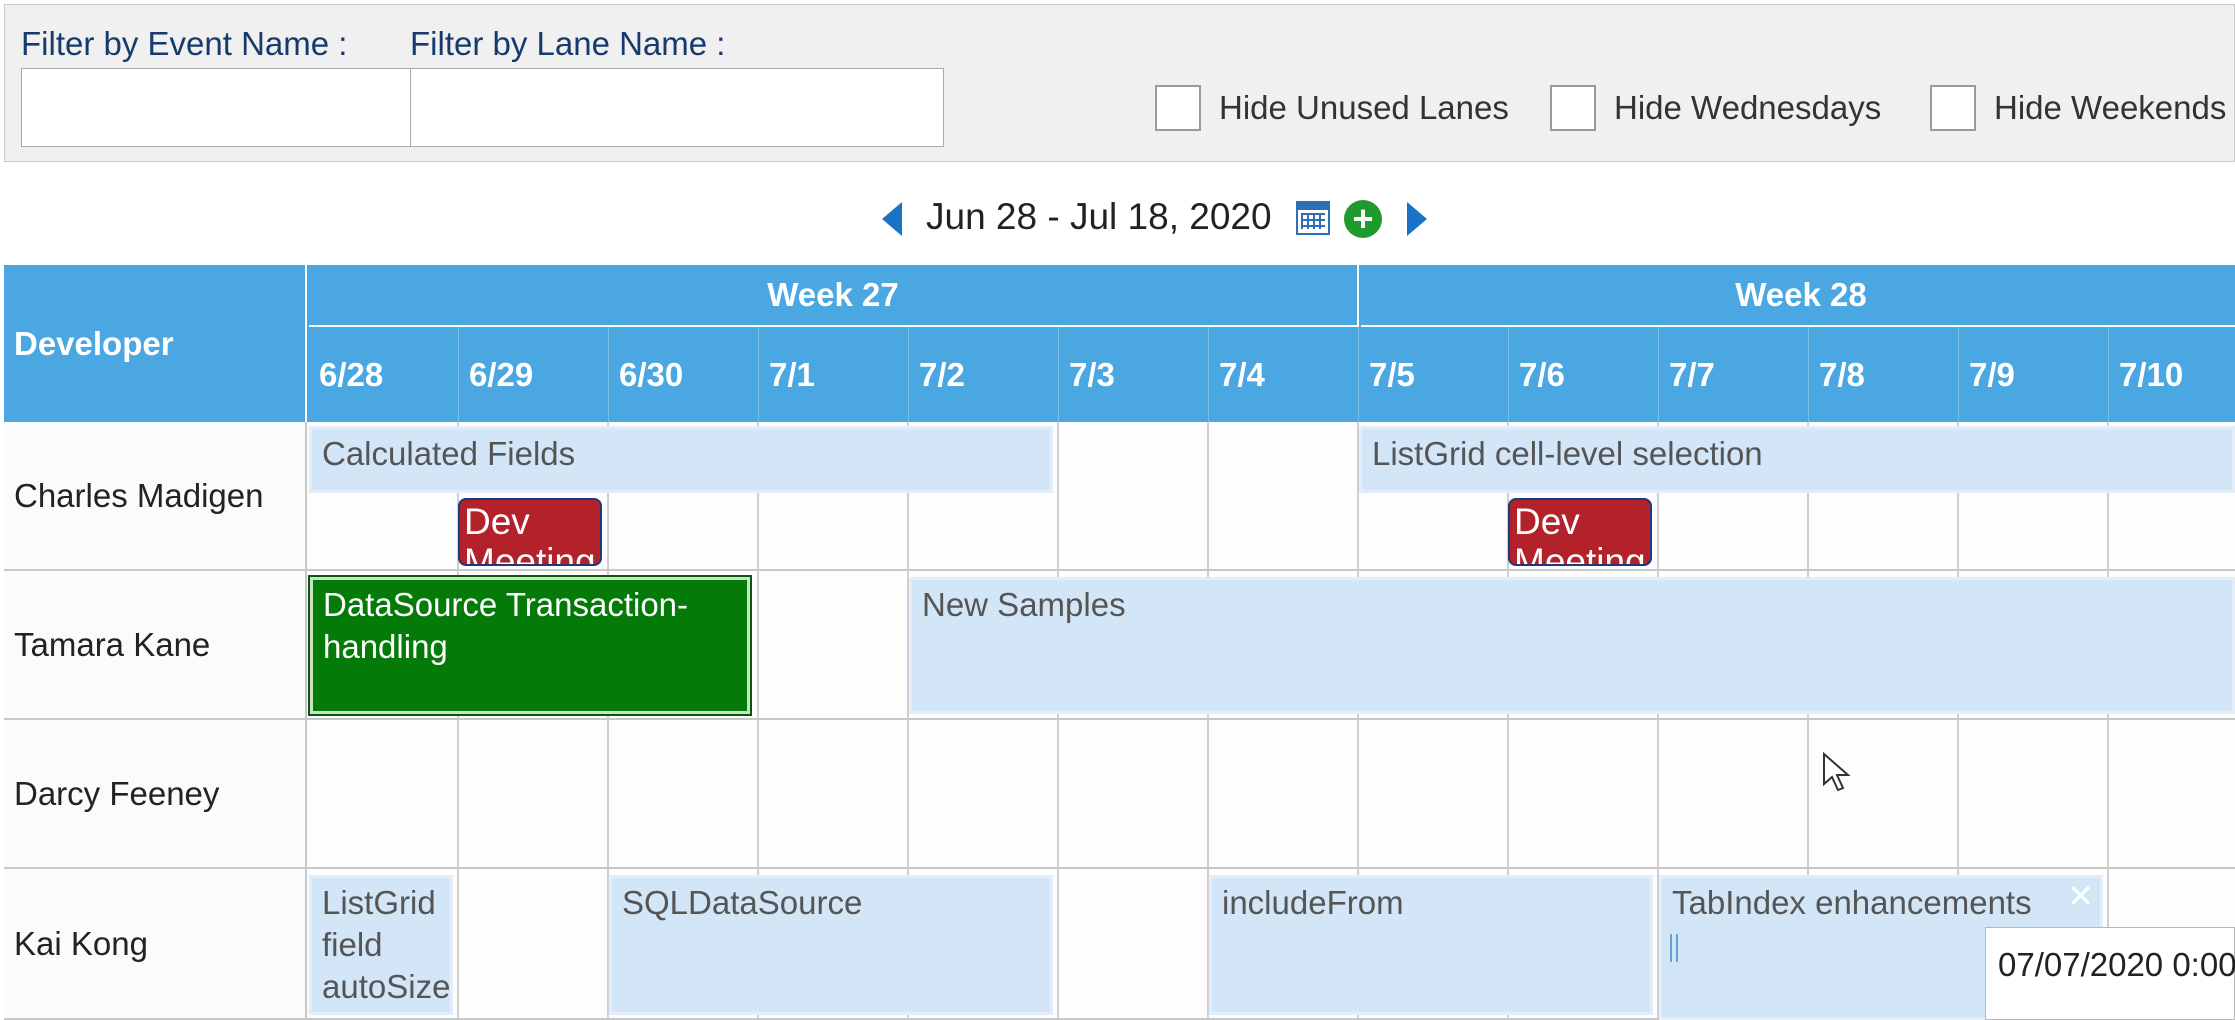 The width and height of the screenshot is (2235, 1020). What do you see at coordinates (1798, 296) in the screenshot?
I see `week-header: Week 28` at bounding box center [1798, 296].